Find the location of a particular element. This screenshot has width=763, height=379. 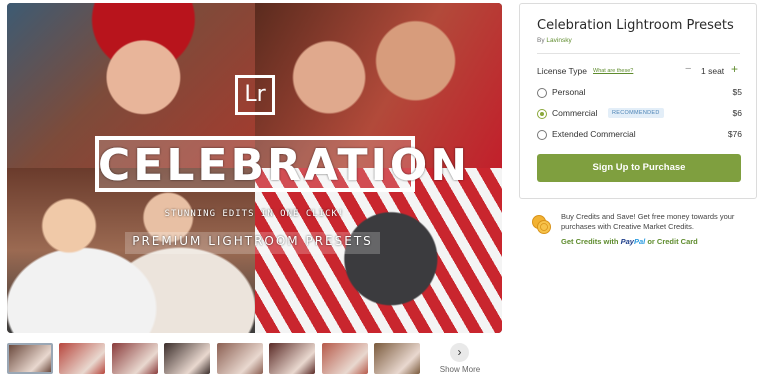

option-price: $76 is located at coordinates (734, 134).